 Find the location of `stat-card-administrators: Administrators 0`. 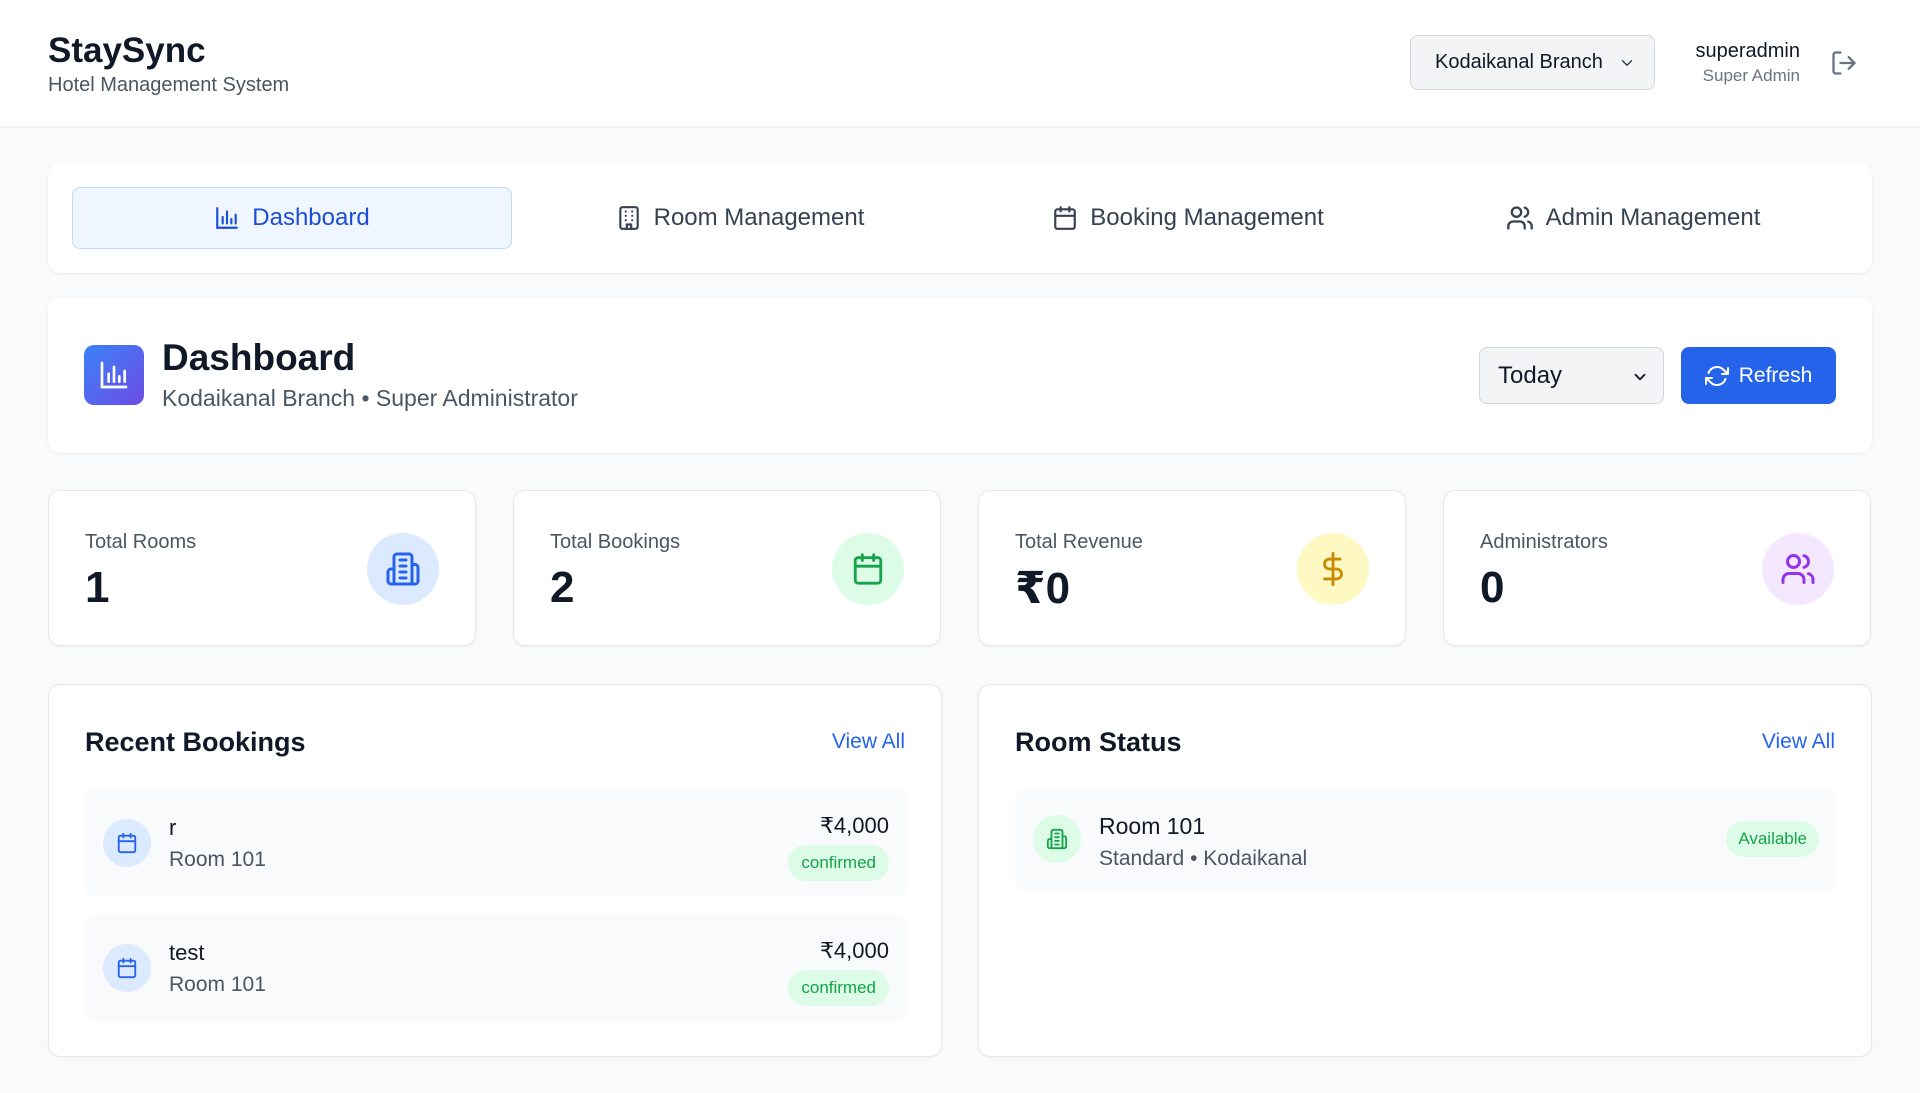

stat-card-administrators: Administrators 0 is located at coordinates (1657, 568).